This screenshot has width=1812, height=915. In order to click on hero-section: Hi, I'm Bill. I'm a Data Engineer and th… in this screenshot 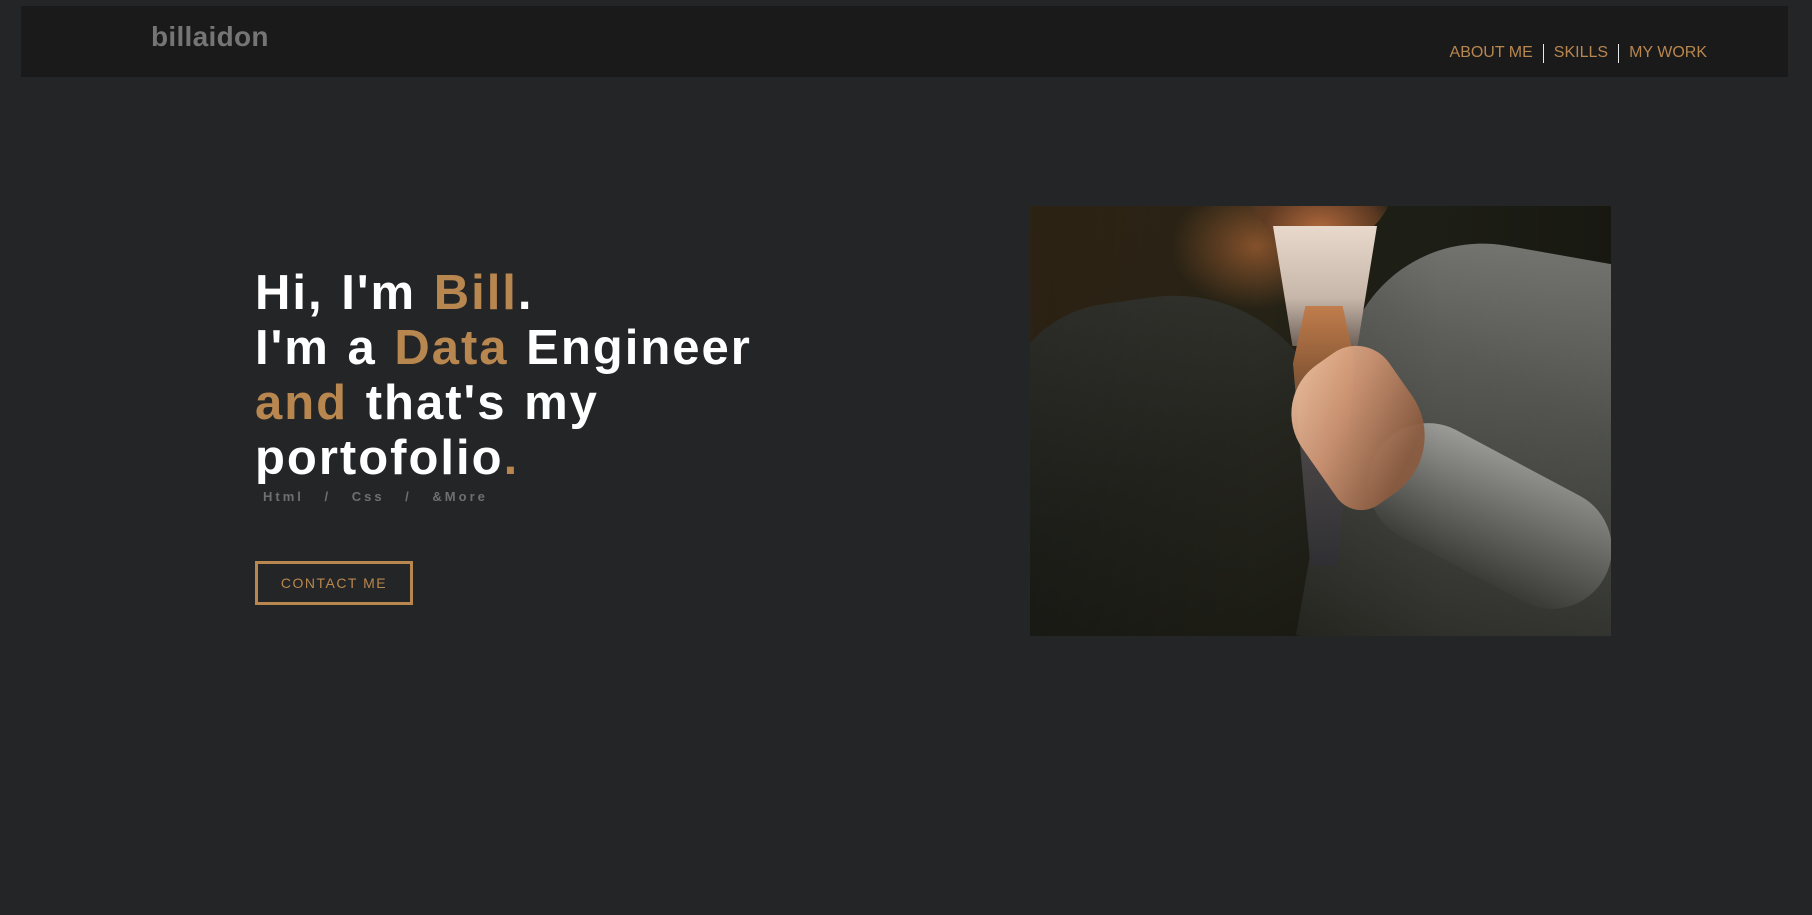, I will do `click(535, 385)`.